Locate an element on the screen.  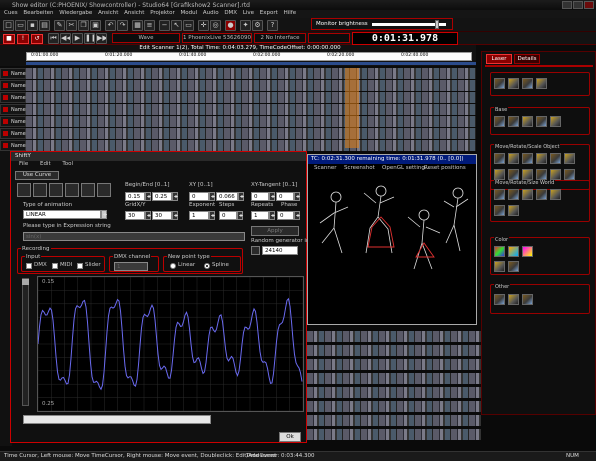
laser-preview-canvas is located at coordinates (392, 248).